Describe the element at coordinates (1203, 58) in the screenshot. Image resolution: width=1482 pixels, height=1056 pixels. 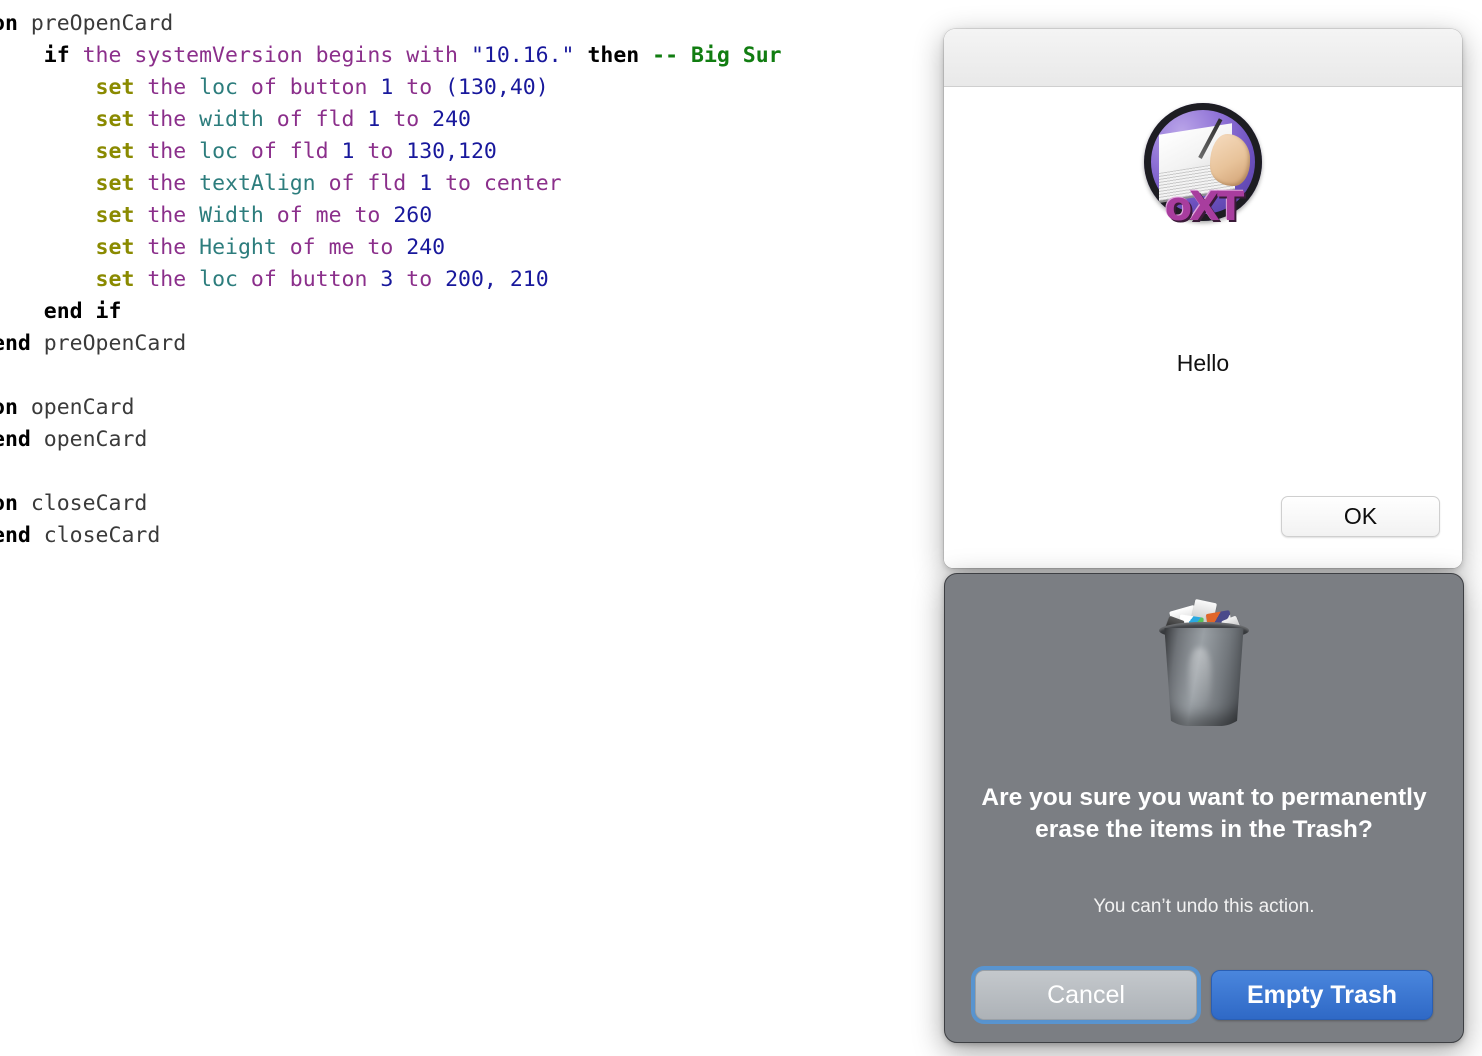
I see `window-titlebar` at that location.